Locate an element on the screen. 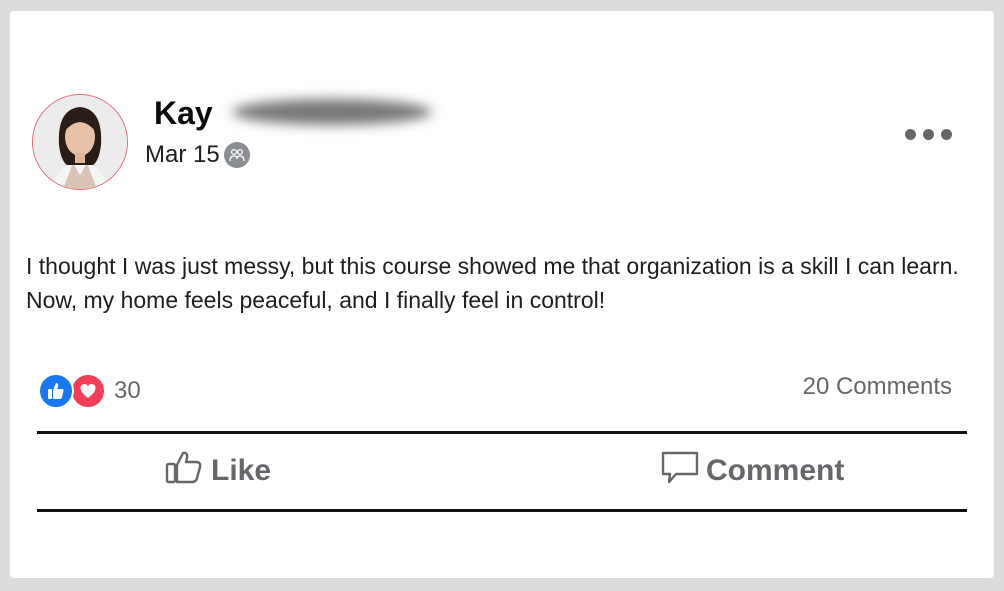 Image resolution: width=1004 pixels, height=591 pixels. reactions-summary: 30 is located at coordinates (89, 391).